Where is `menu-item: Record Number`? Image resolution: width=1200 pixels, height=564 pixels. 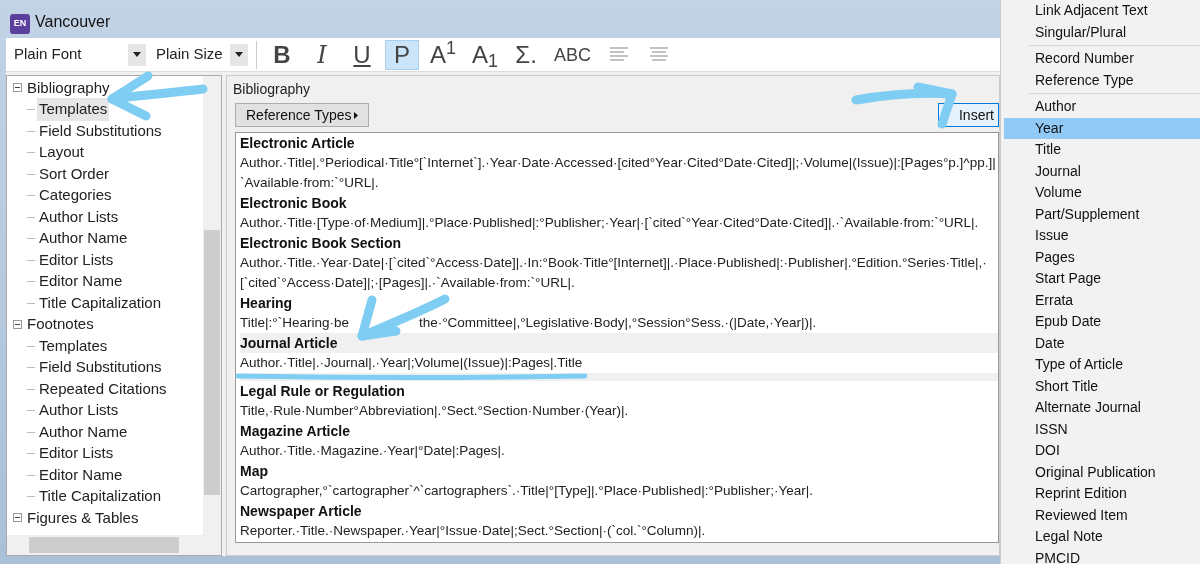
menu-item: Record Number is located at coordinates (1102, 59).